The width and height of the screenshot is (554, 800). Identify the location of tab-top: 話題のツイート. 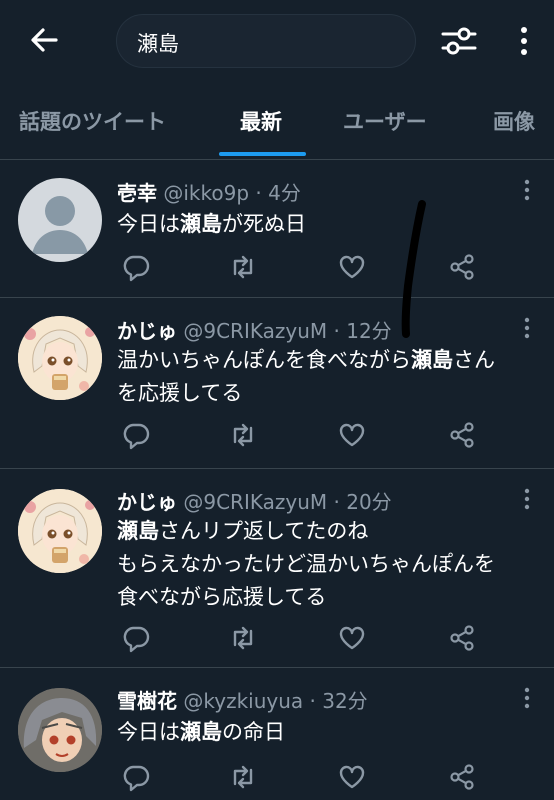
(92, 121).